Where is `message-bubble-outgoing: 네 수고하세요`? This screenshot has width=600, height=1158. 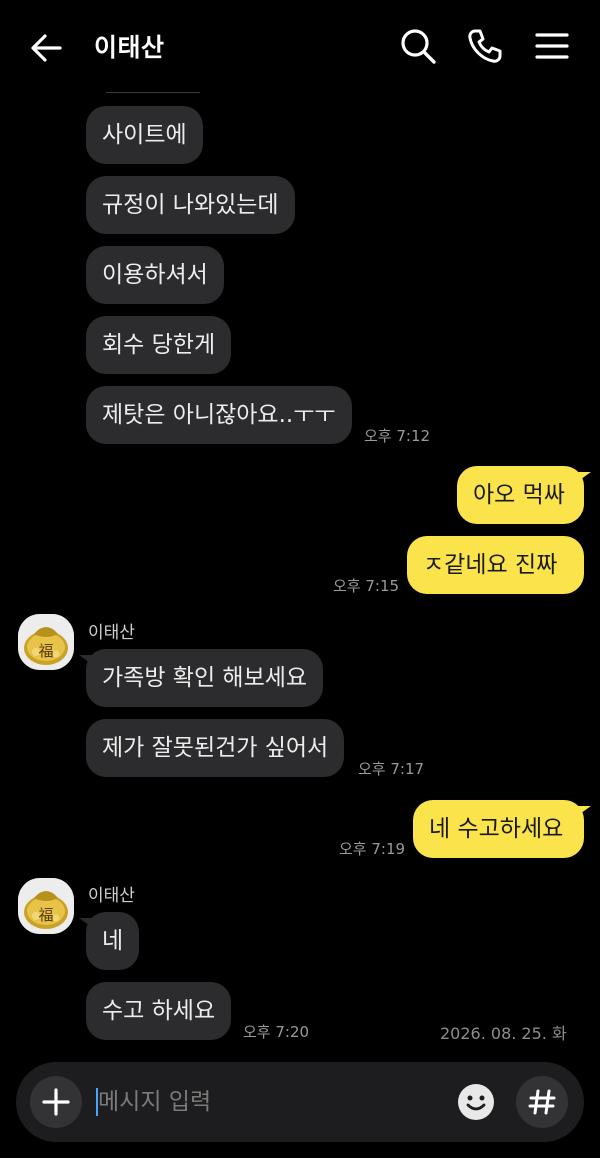 message-bubble-outgoing: 네 수고하세요 is located at coordinates (502, 829).